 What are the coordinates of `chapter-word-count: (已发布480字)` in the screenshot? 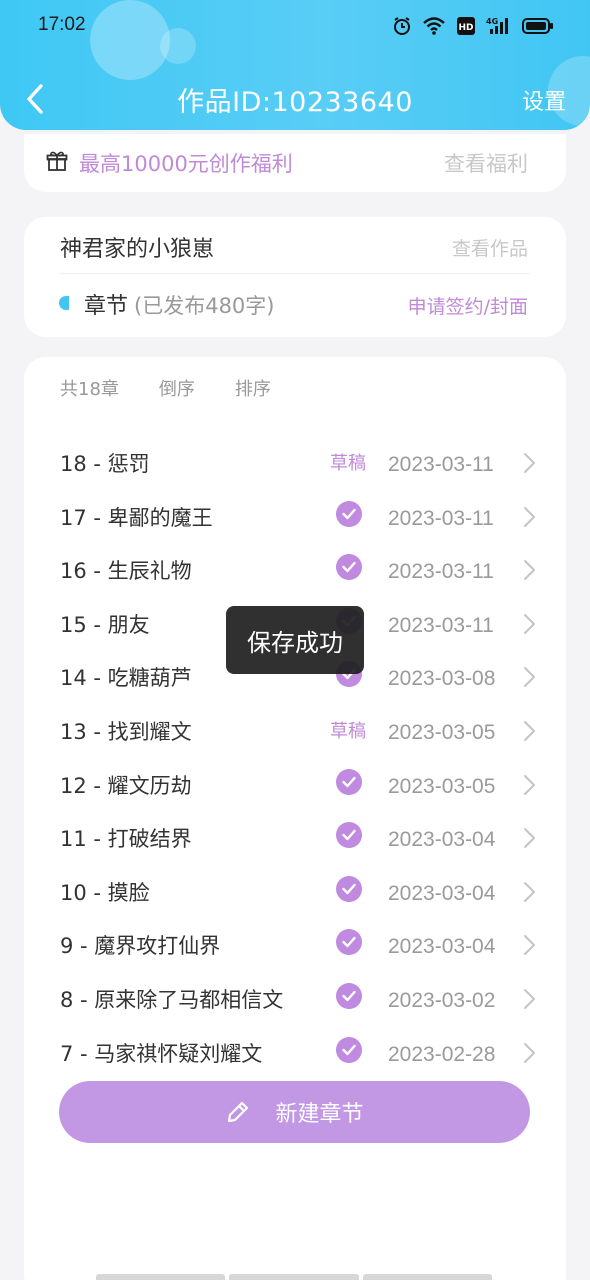 It's located at (204, 306).